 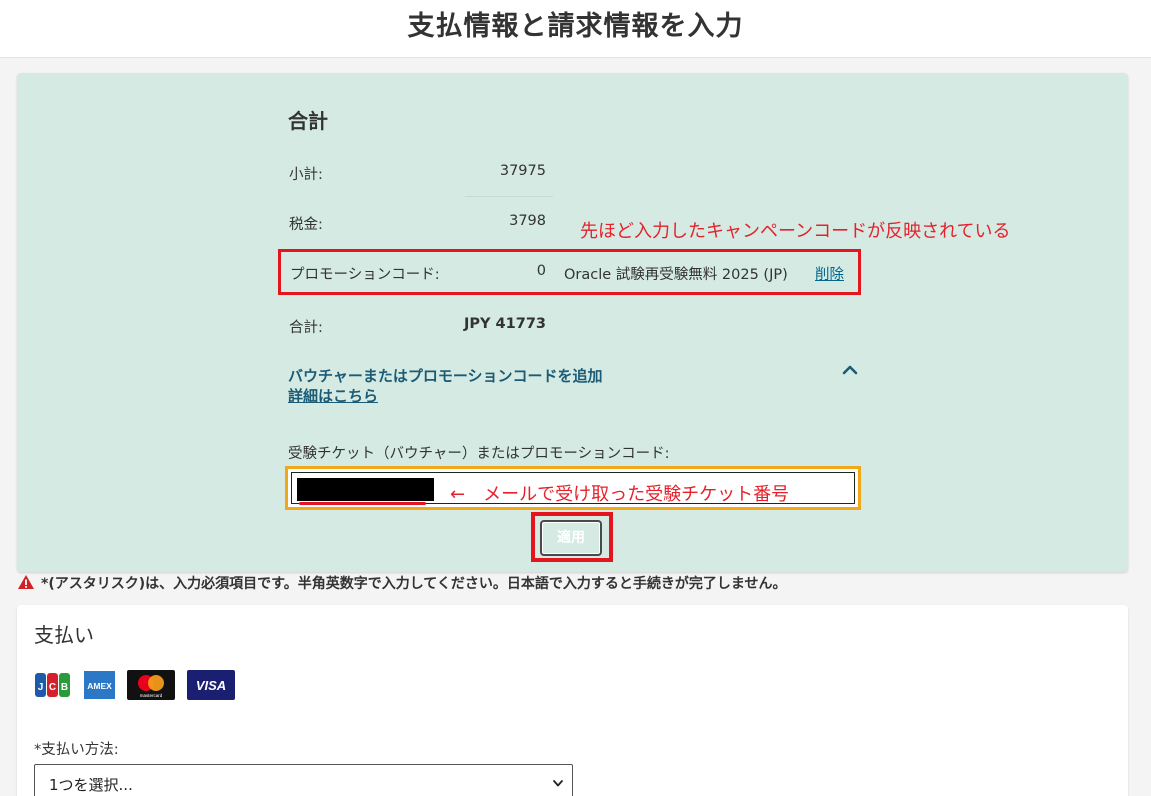 What do you see at coordinates (522, 171) in the screenshot?
I see `subtotal-value: 37975` at bounding box center [522, 171].